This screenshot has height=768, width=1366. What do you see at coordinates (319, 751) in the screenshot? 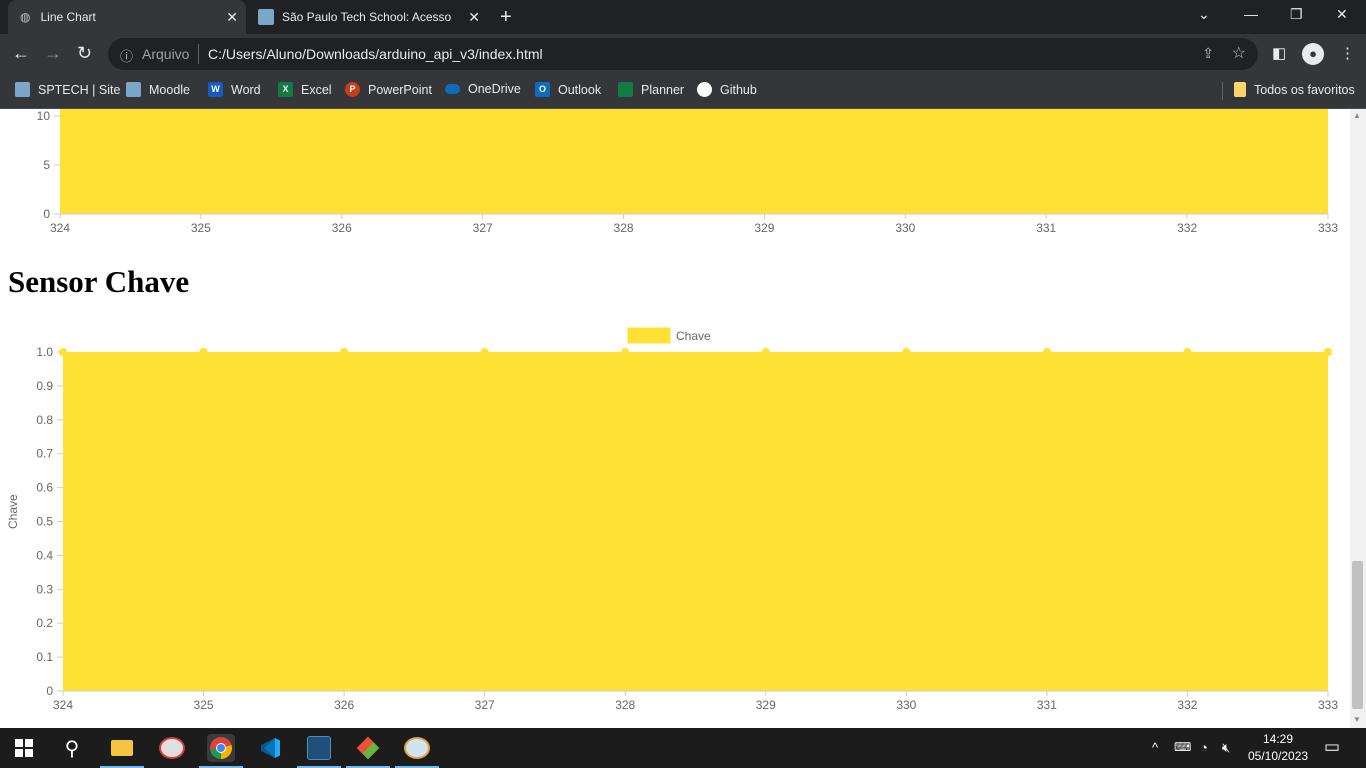
I see `mysql-workbench-icon` at bounding box center [319, 751].